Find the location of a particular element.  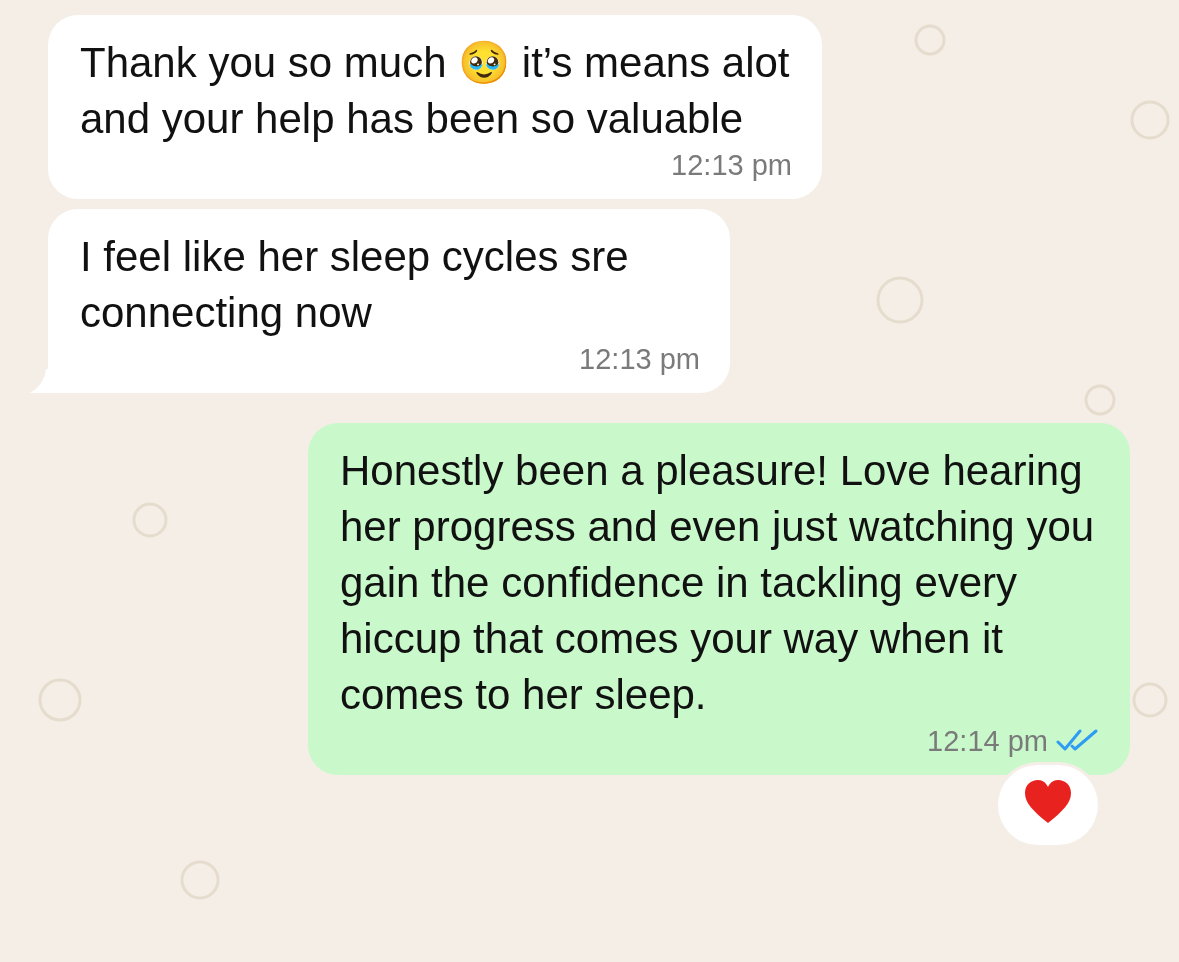

message-text: Thank you so much 🥹 it’s means alot and your help has been so valuable is located at coordinates (435, 91).